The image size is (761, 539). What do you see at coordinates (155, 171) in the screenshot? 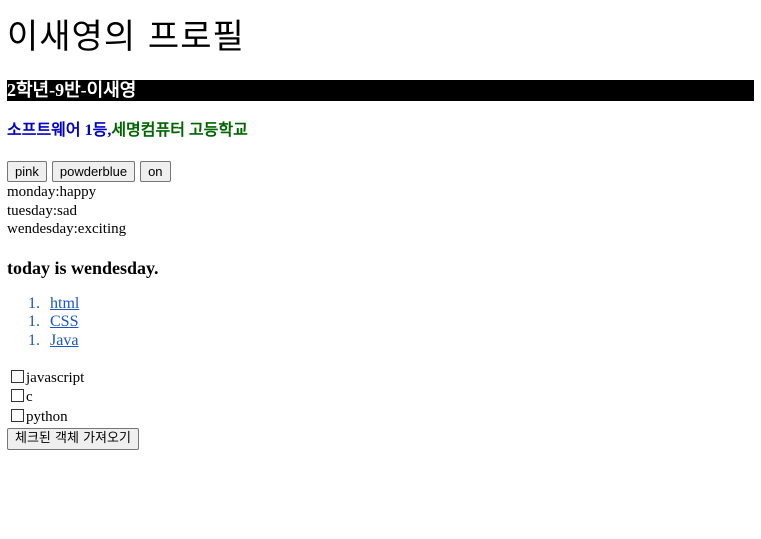
I see `on-button: on` at bounding box center [155, 171].